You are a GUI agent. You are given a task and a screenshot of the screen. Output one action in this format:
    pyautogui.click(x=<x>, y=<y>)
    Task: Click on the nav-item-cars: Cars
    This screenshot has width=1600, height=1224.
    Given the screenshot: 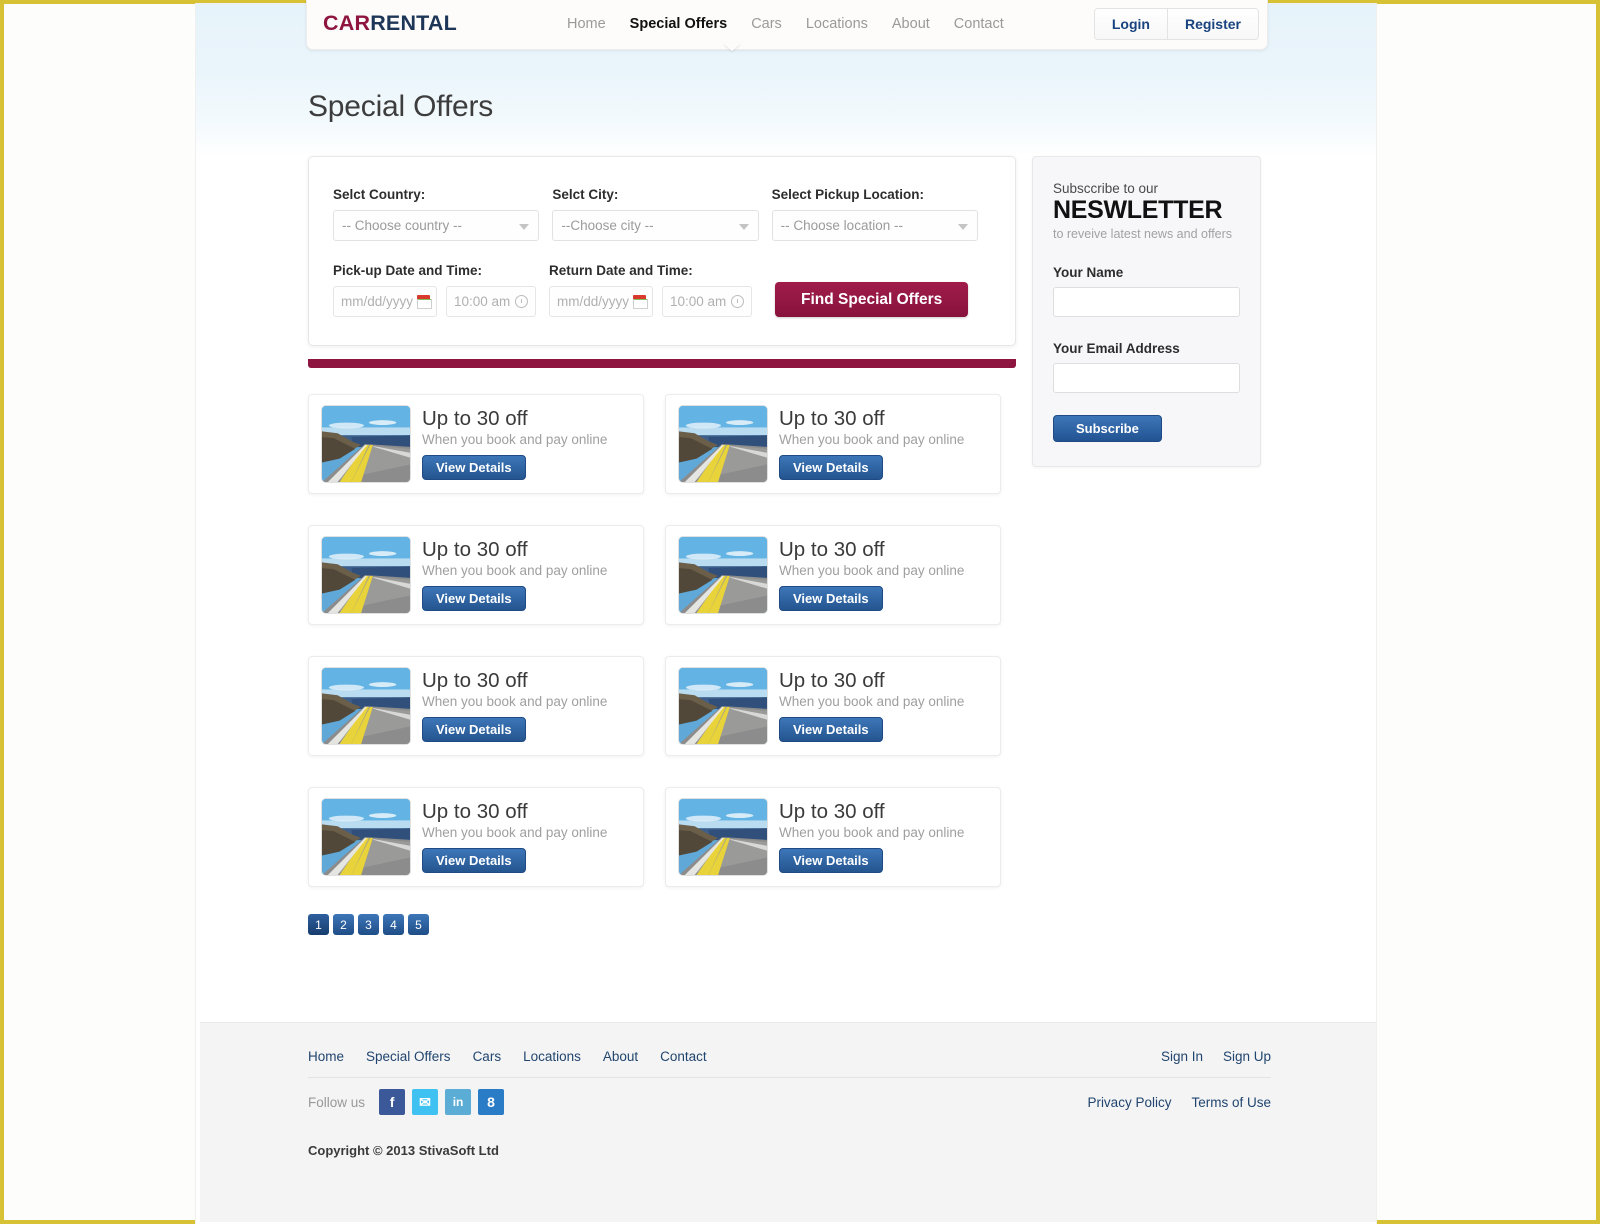 What is the action you would take?
    pyautogui.click(x=766, y=24)
    